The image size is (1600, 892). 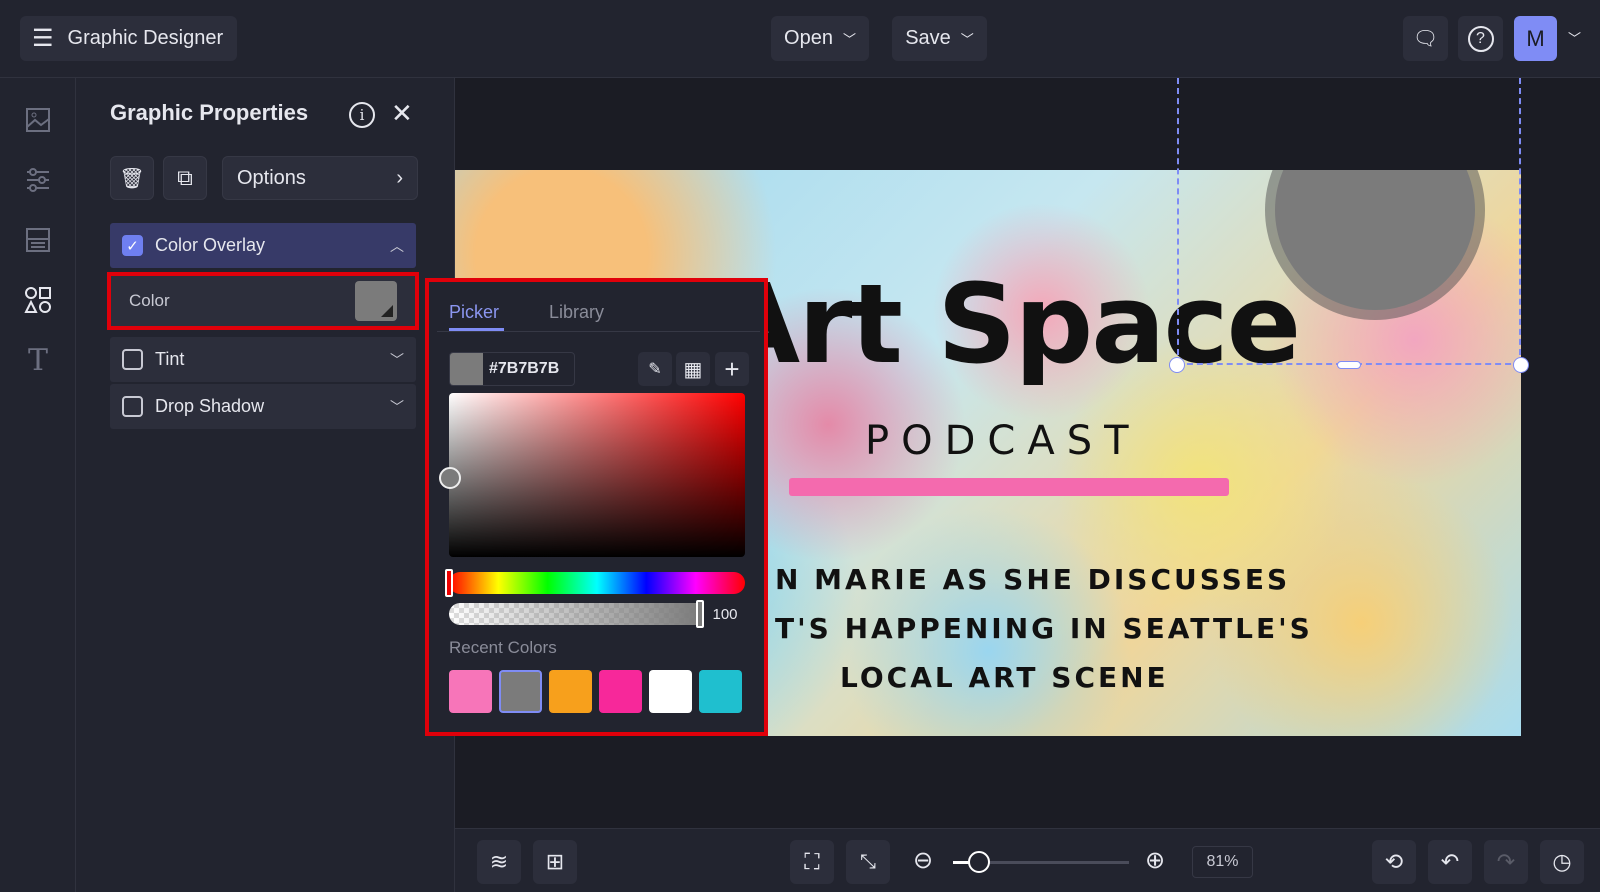 I want to click on drop-shadow-section-header: Drop Shadow ﹀, so click(x=263, y=406).